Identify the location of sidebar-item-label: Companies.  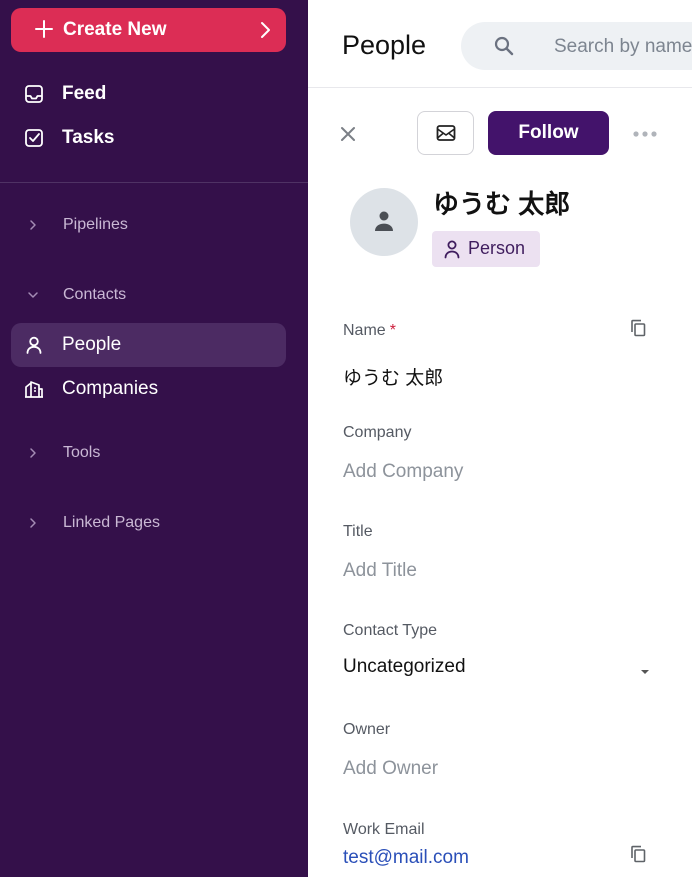
(110, 388).